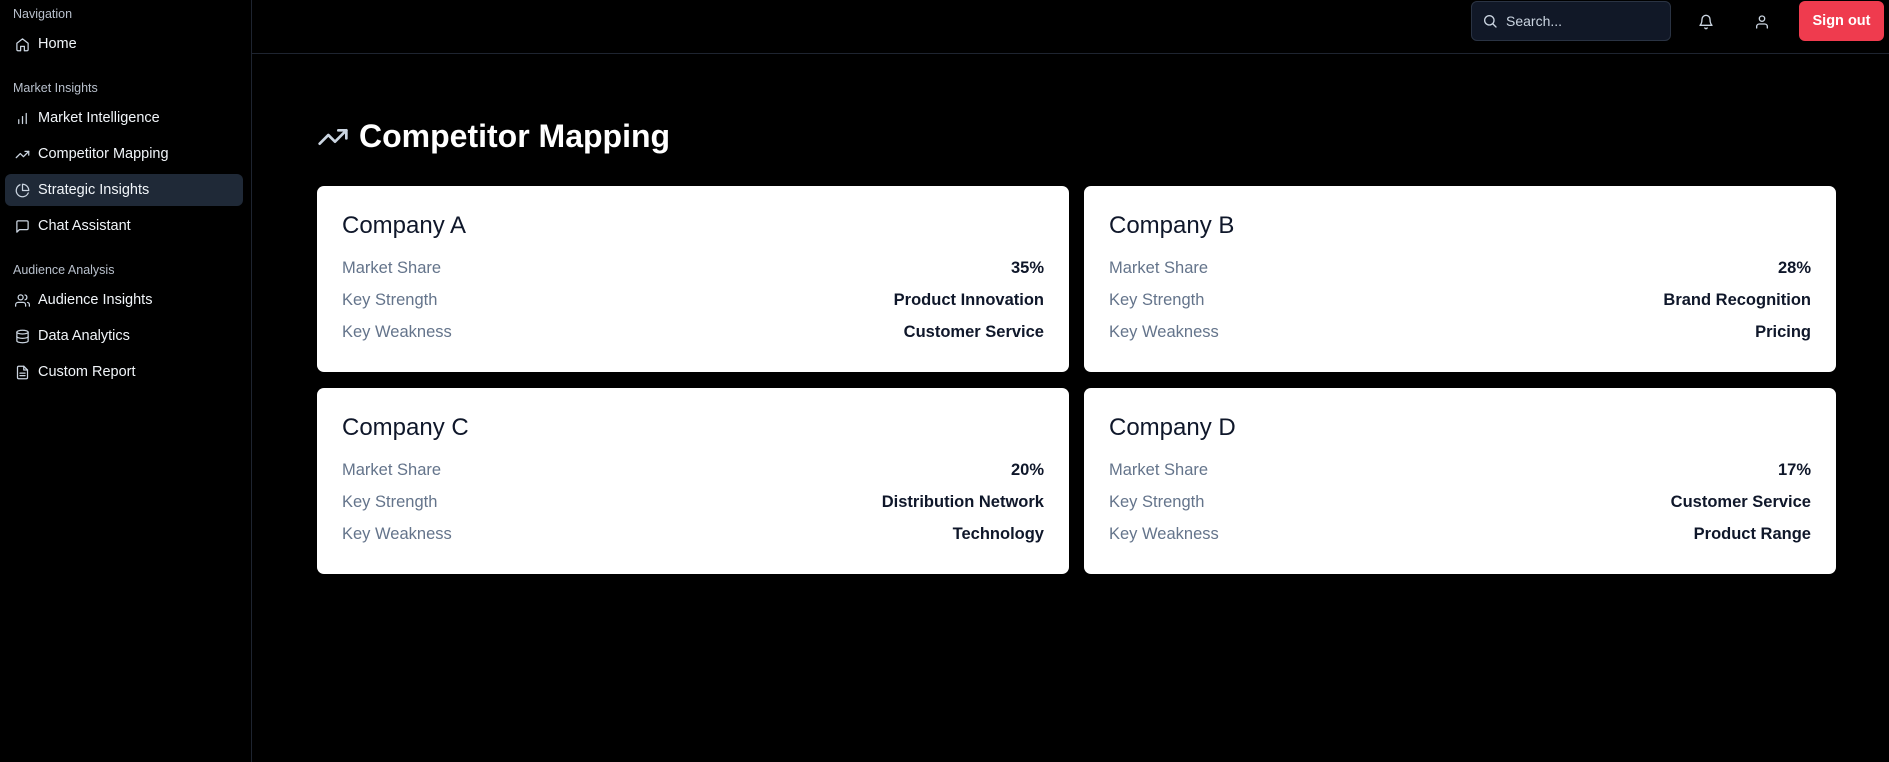  What do you see at coordinates (1752, 533) in the screenshot?
I see `row-value: Product Range` at bounding box center [1752, 533].